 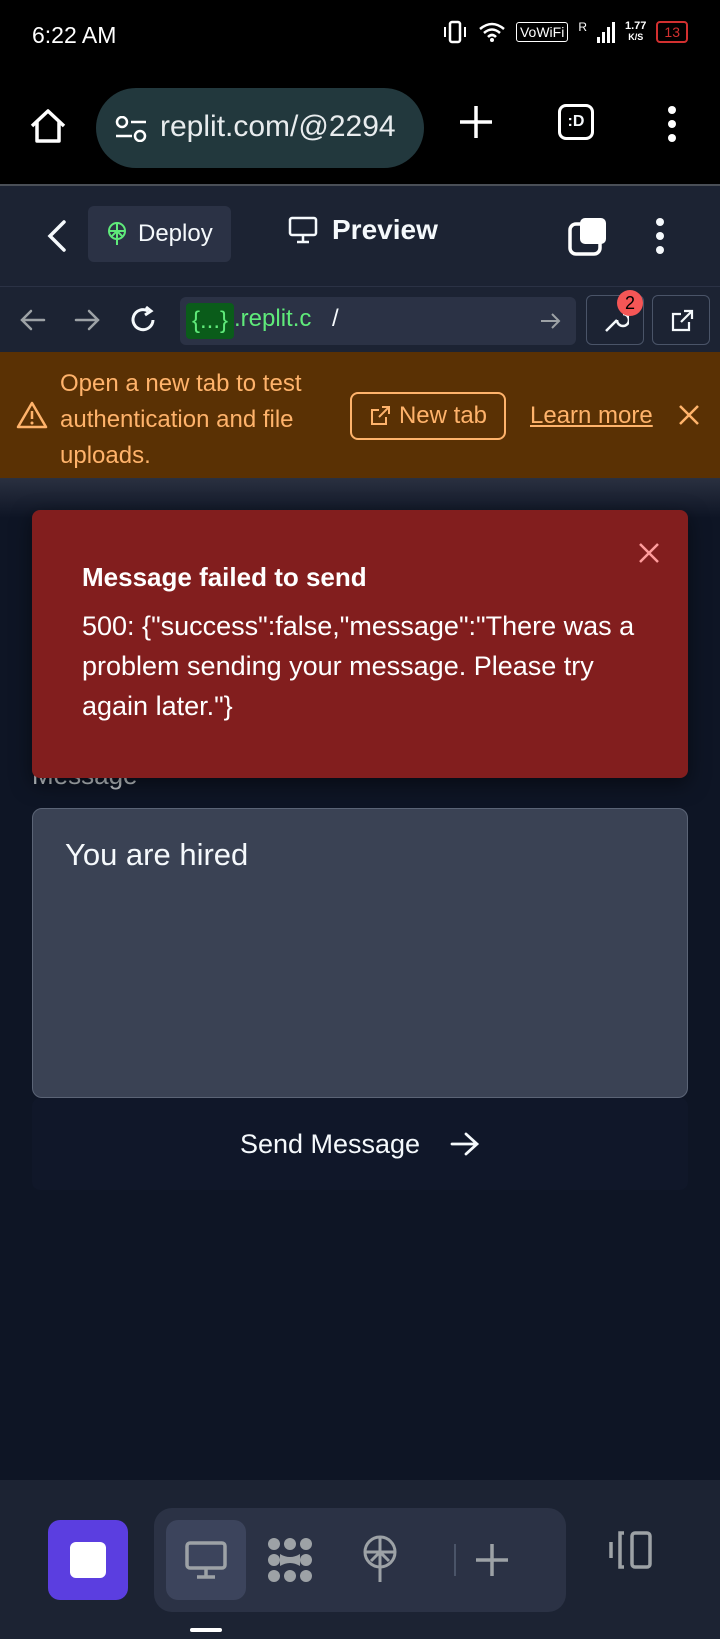 What do you see at coordinates (210, 321) in the screenshot?
I see `dev-url-badge: {...}` at bounding box center [210, 321].